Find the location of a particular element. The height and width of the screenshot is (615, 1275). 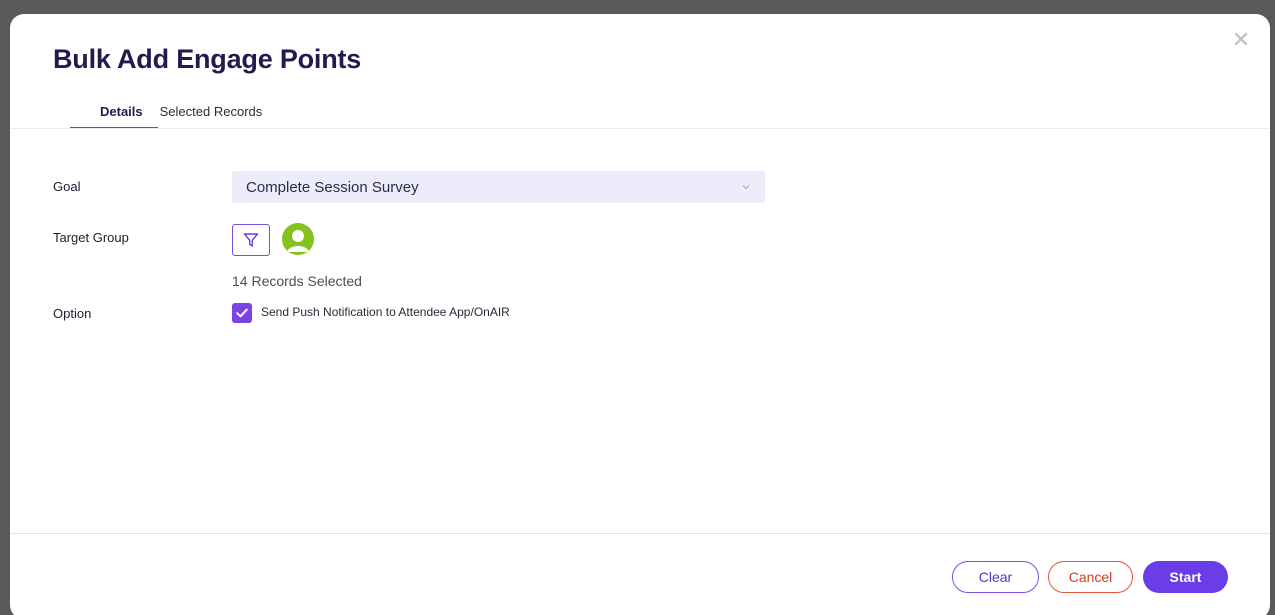

filter-button is located at coordinates (251, 240).